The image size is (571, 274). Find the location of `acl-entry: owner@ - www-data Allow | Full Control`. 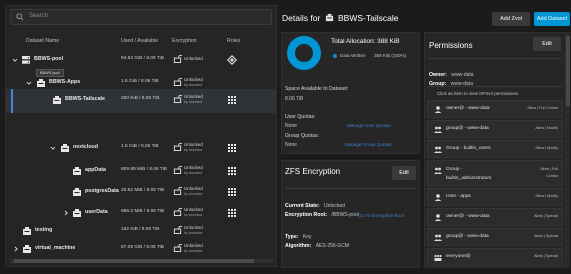

acl-entry: owner@ - www-data Allow | Full Control is located at coordinates (495, 109).